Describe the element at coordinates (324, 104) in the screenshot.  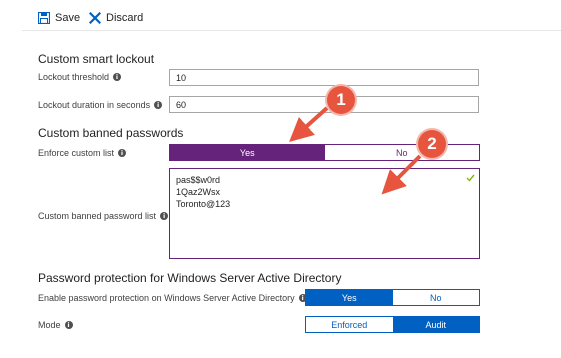
I see `lockout-duration-input: 60` at that location.